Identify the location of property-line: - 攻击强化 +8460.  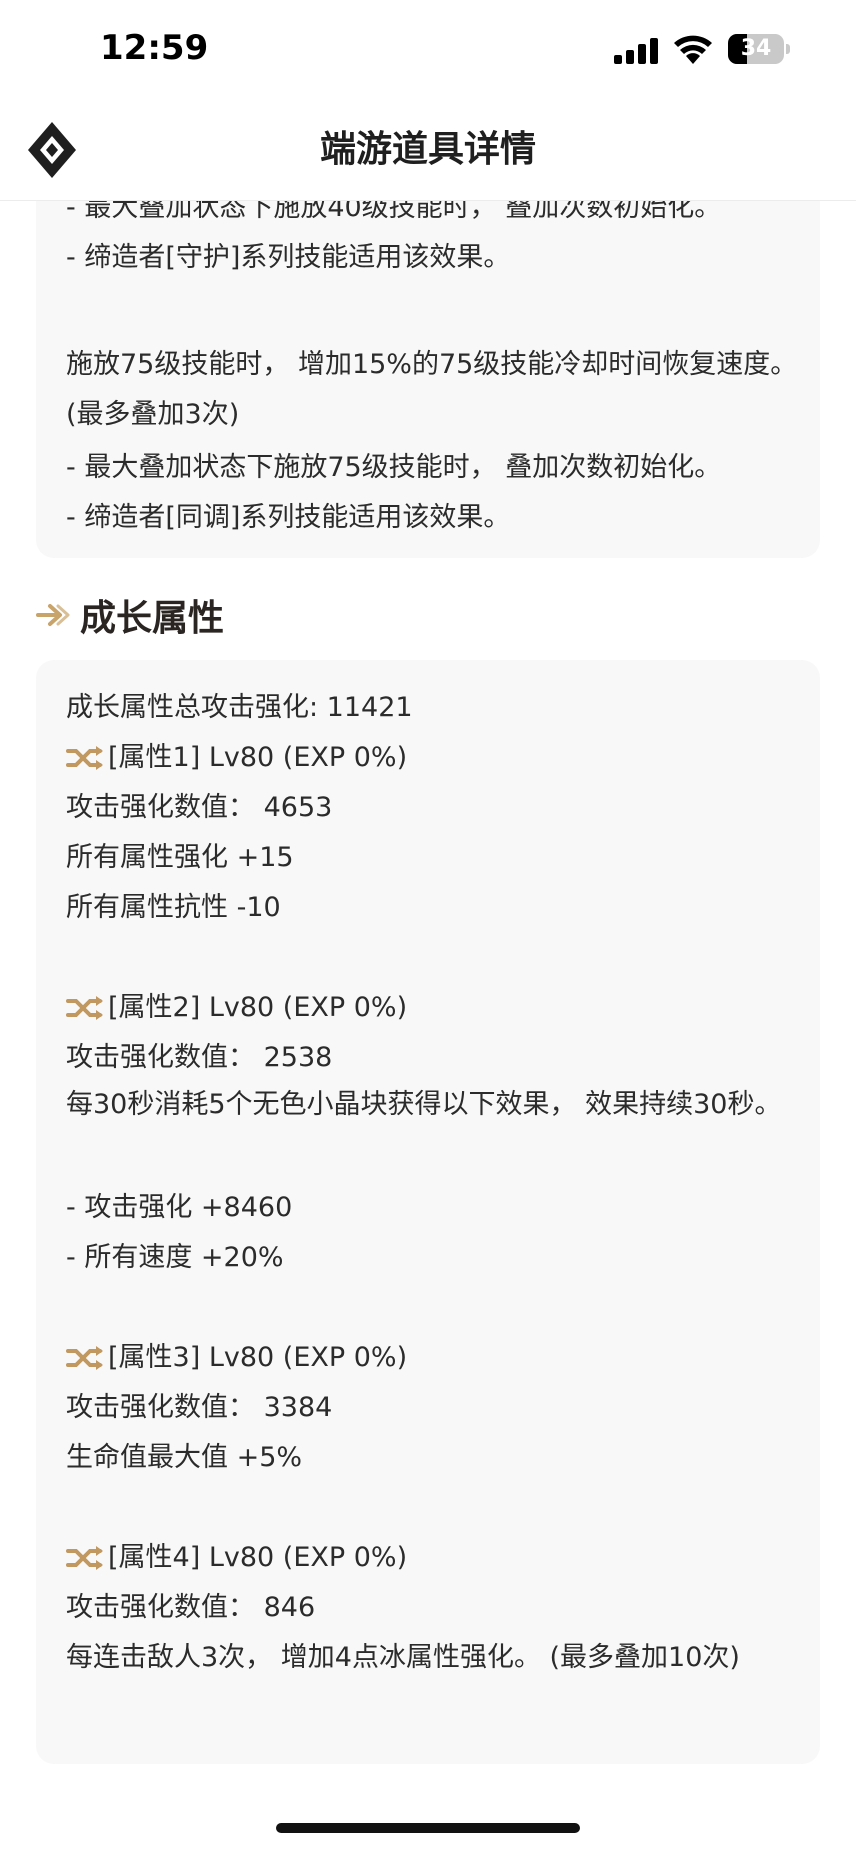
(179, 1207).